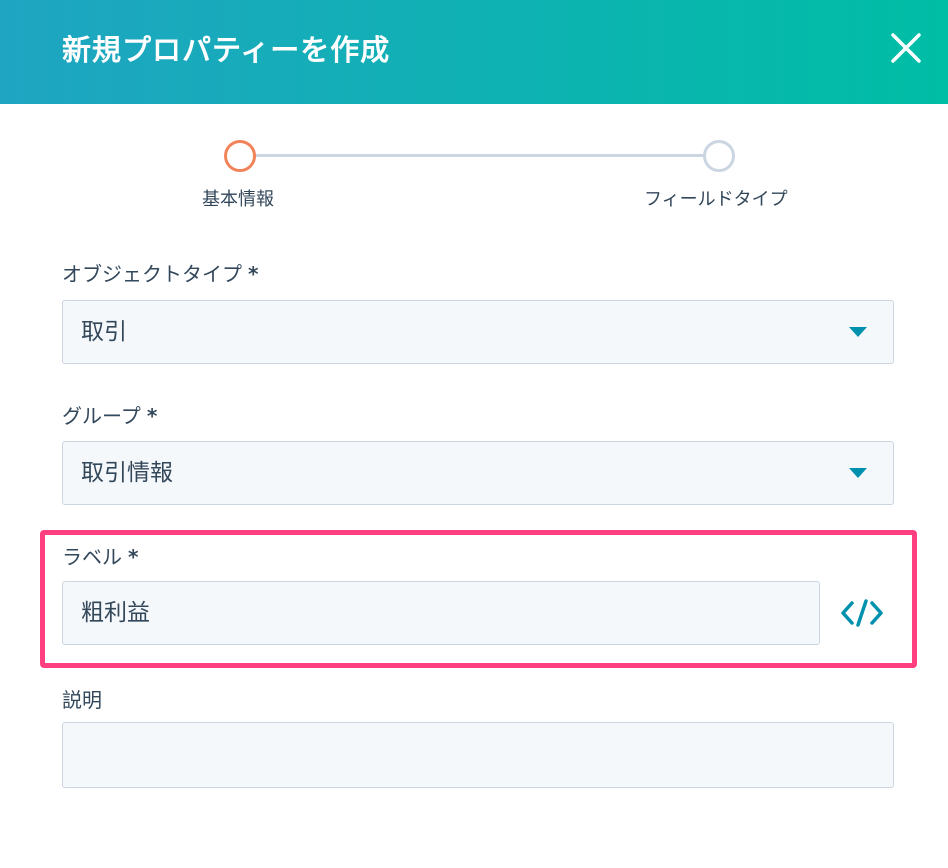 The height and width of the screenshot is (868, 948). Describe the element at coordinates (104, 332) in the screenshot. I see `object-type-value: 取引` at that location.